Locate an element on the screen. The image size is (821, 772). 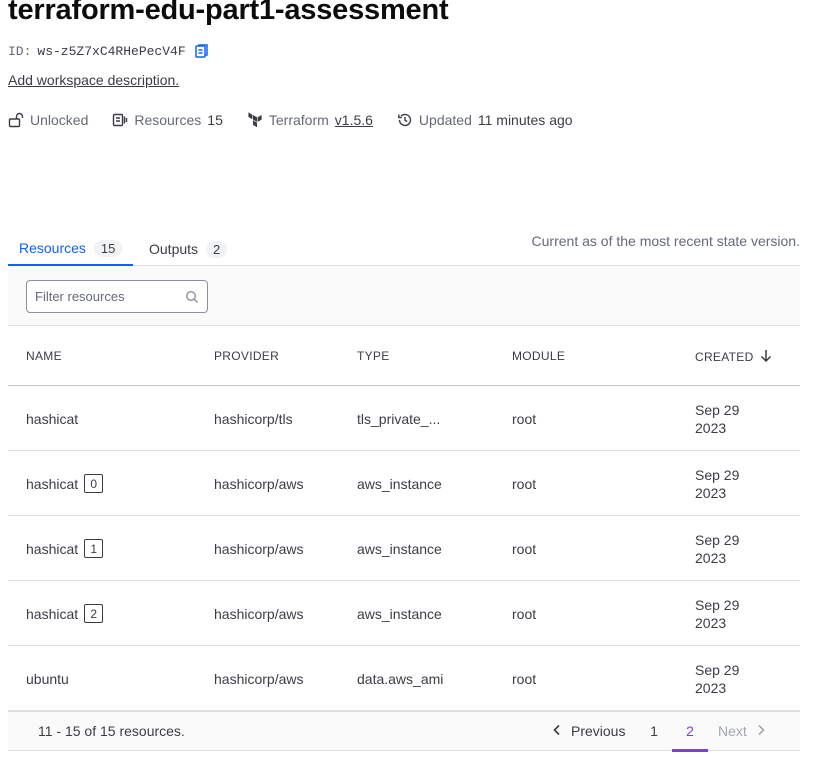
resource-provider: hashicorp/tls is located at coordinates (253, 418).